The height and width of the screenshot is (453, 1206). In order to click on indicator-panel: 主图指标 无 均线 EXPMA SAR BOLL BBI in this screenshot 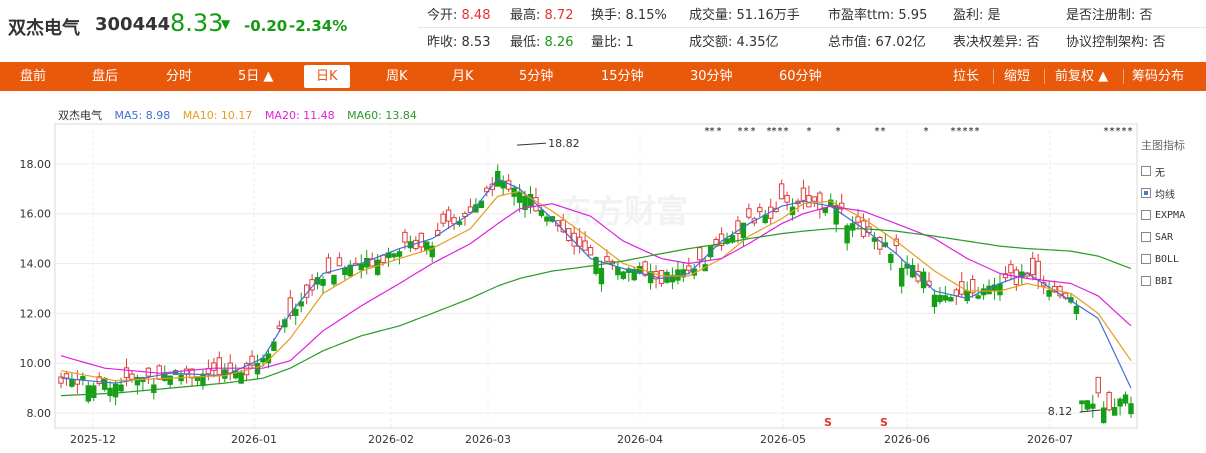, I will do `click(1172, 214)`.